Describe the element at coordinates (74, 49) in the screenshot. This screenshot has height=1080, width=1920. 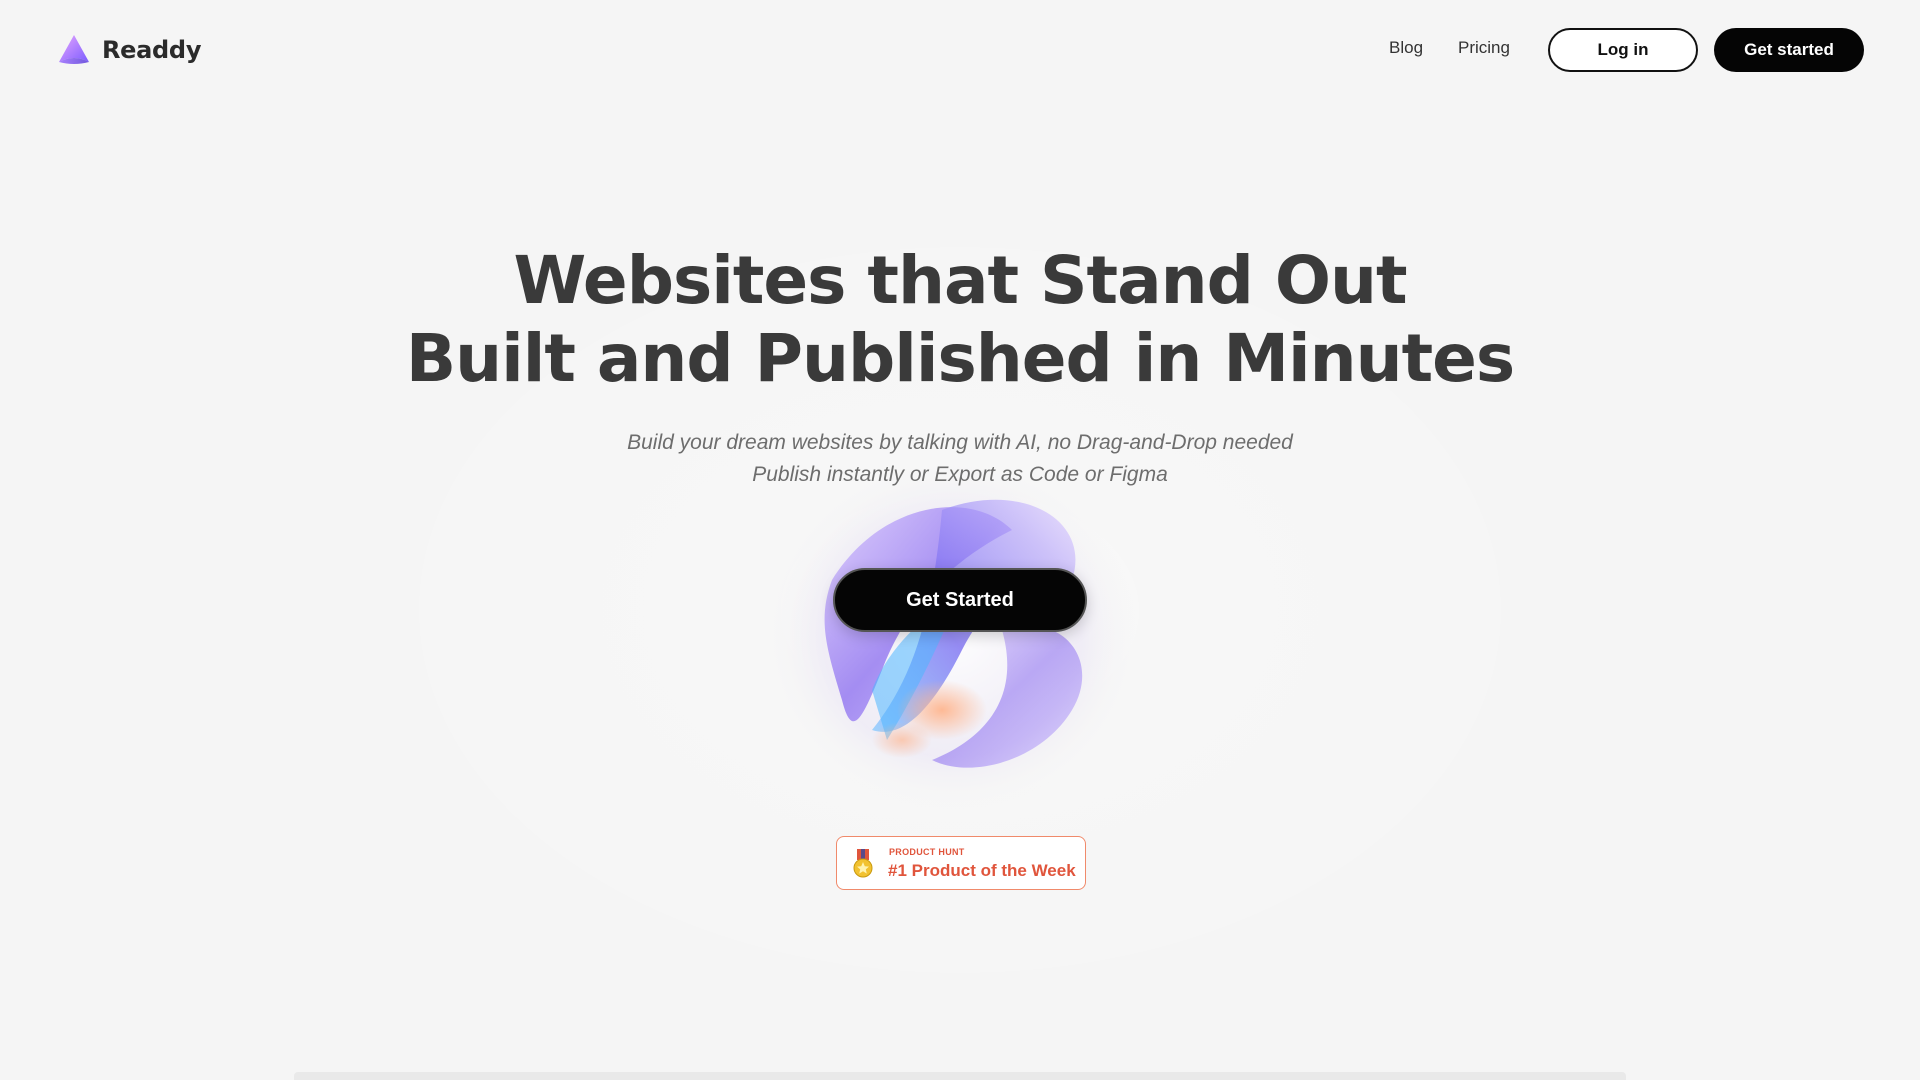
I see `readdy-logo-icon` at that location.